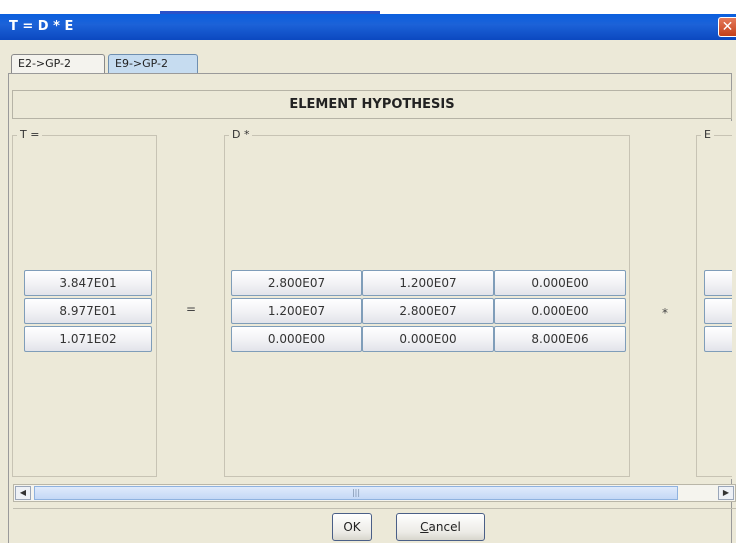 The width and height of the screenshot is (736, 543). What do you see at coordinates (368, 27) in the screenshot?
I see `title-bar: T = D * E ✕` at bounding box center [368, 27].